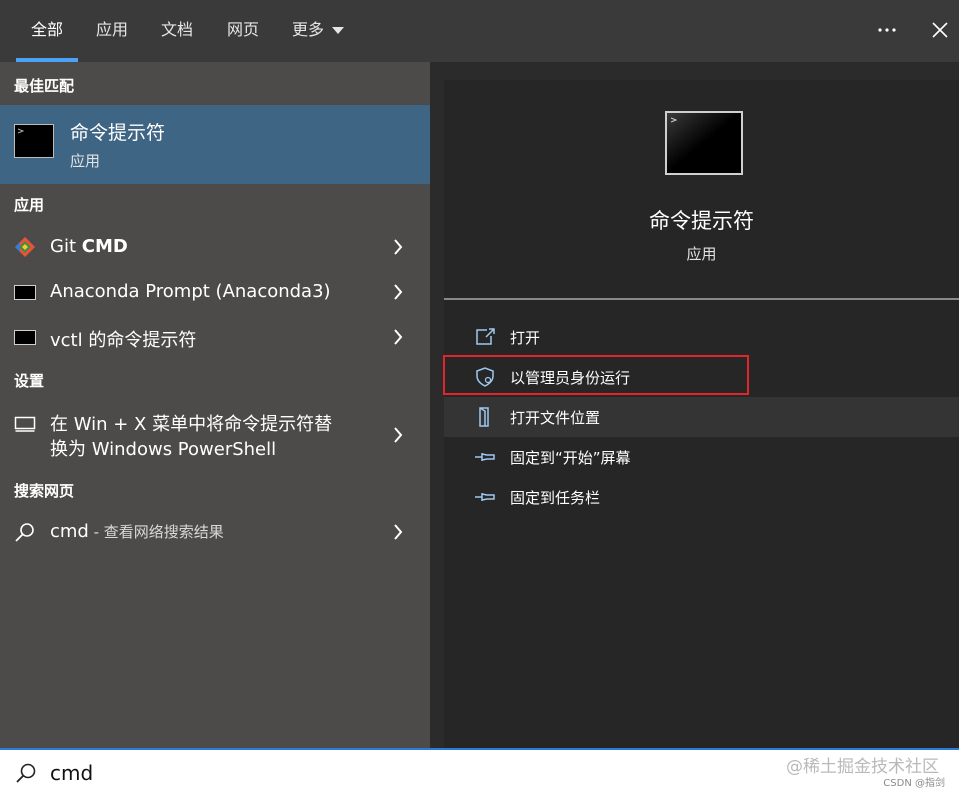 Image resolution: width=959 pixels, height=795 pixels. I want to click on section-best-match: 最佳匹配, so click(44, 86).